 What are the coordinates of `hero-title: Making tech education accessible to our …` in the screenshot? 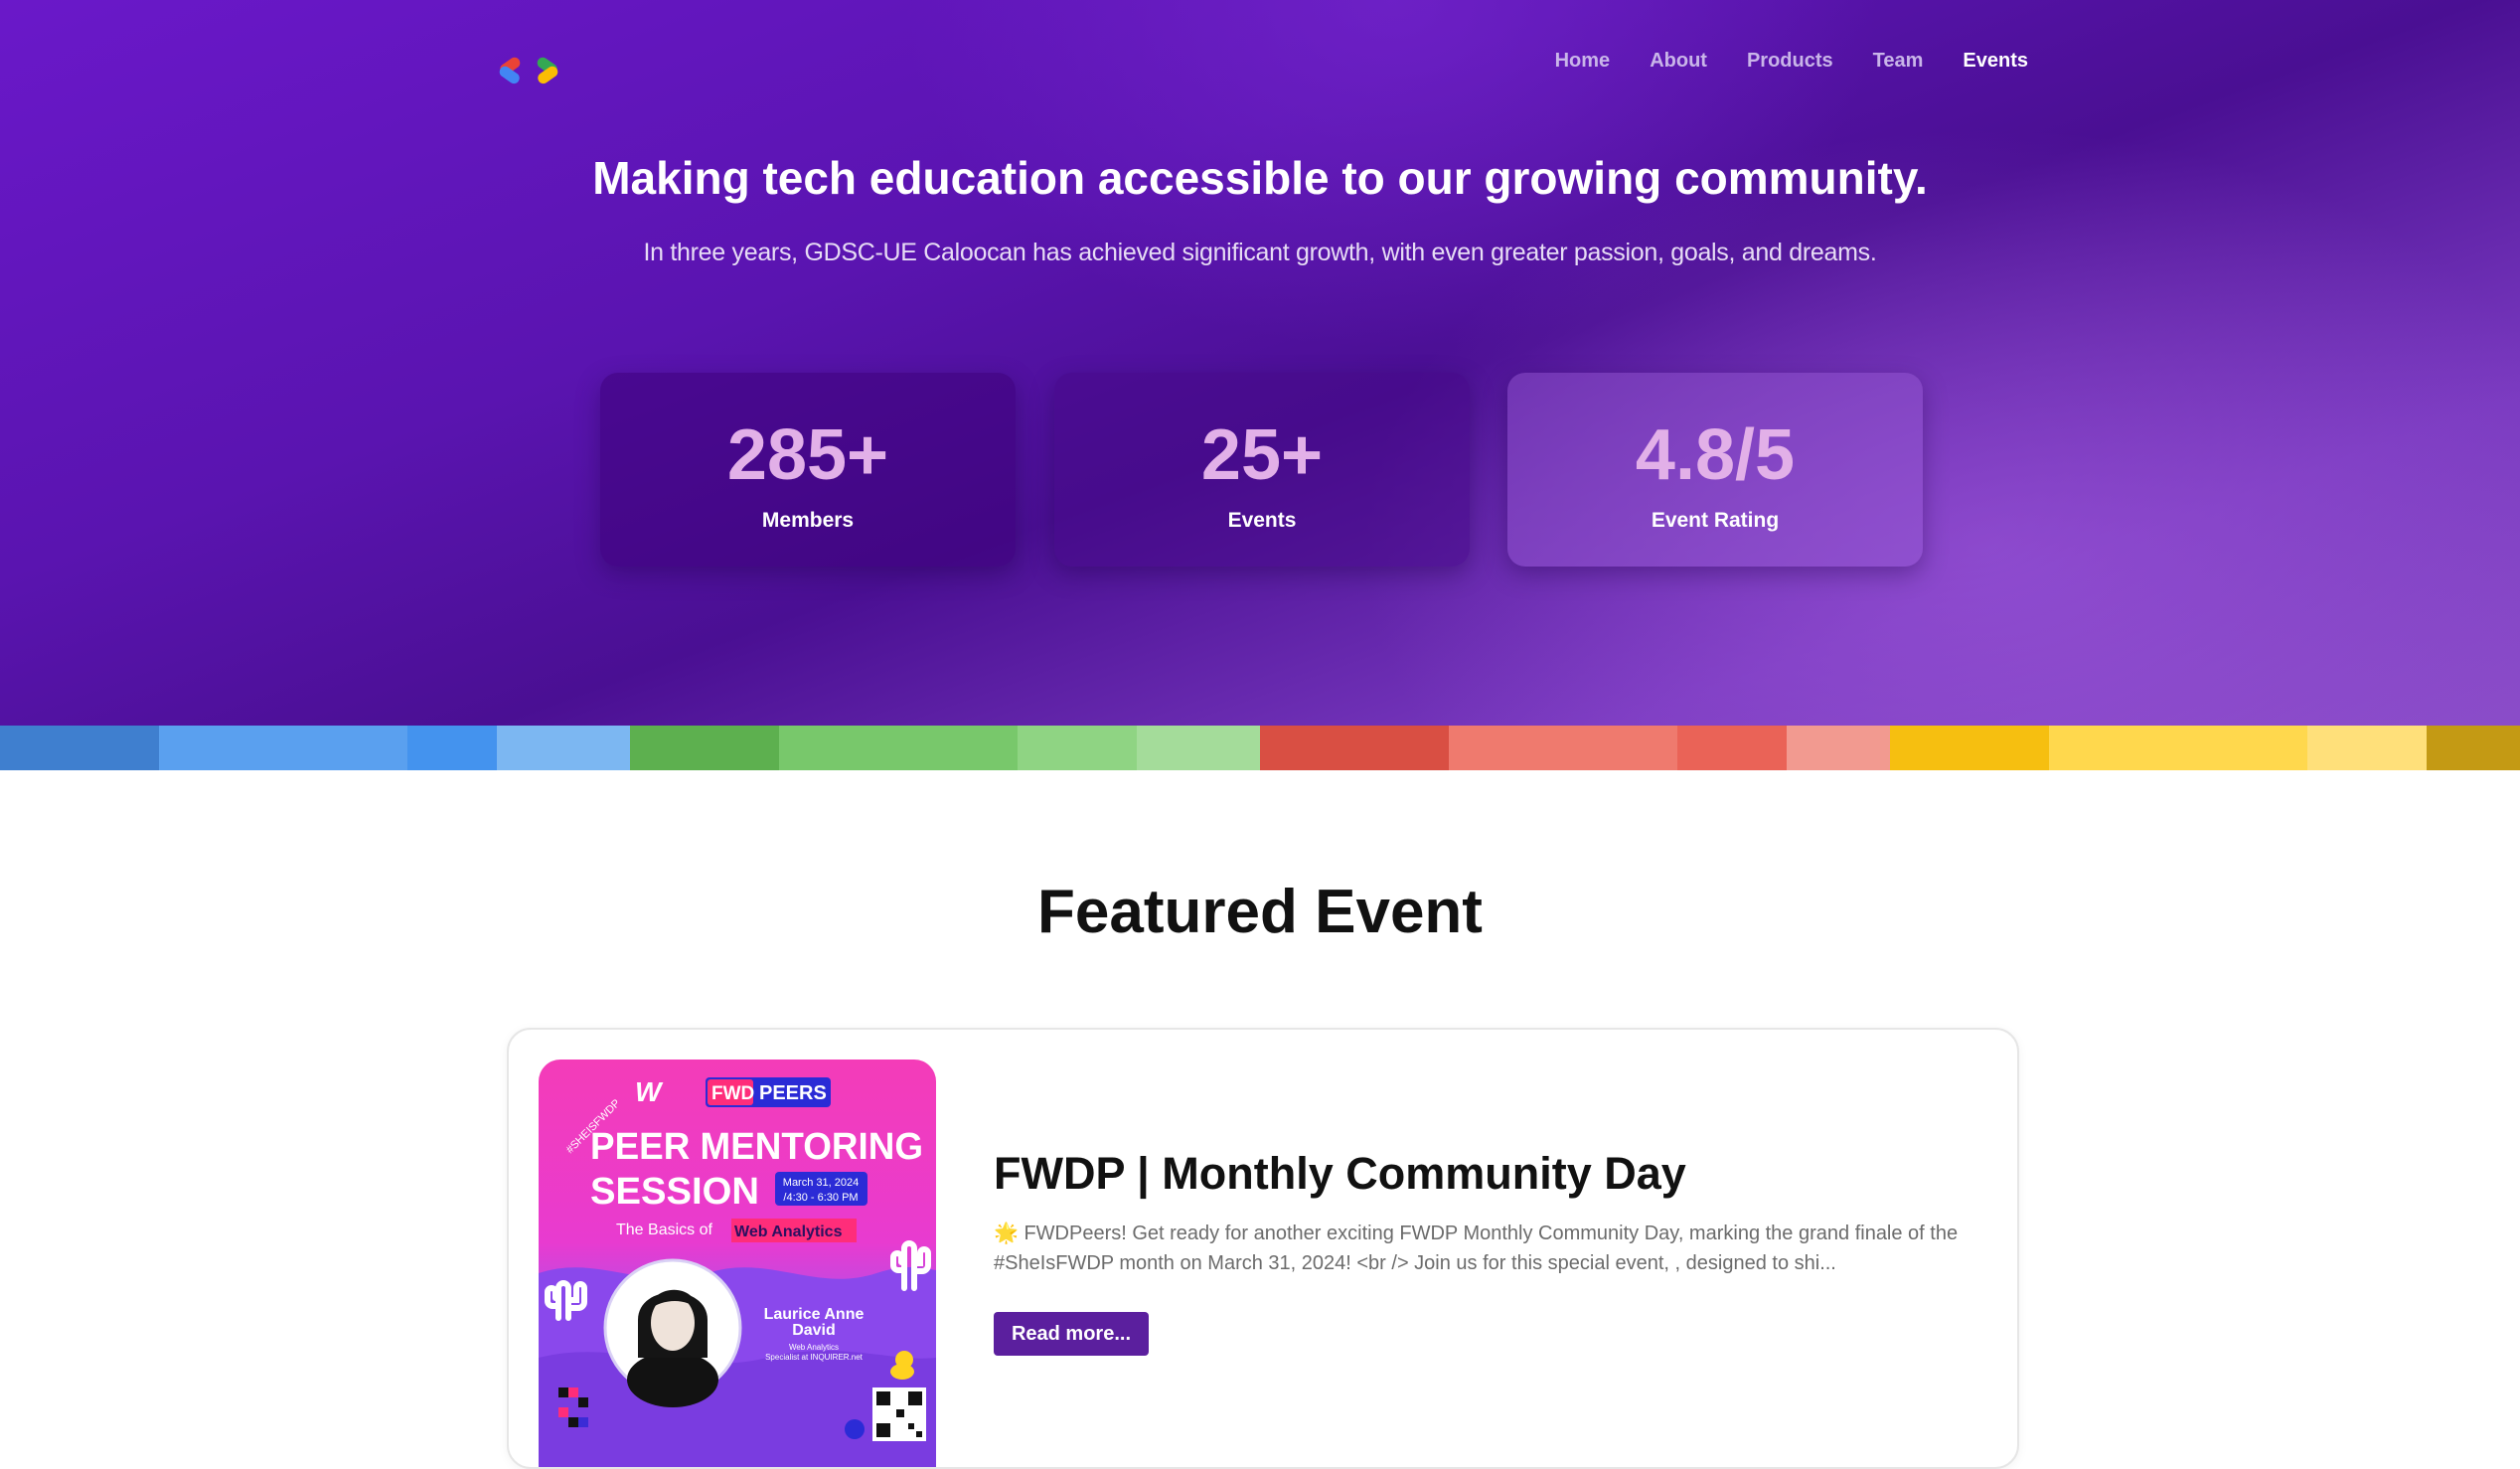 It's located at (1260, 178).